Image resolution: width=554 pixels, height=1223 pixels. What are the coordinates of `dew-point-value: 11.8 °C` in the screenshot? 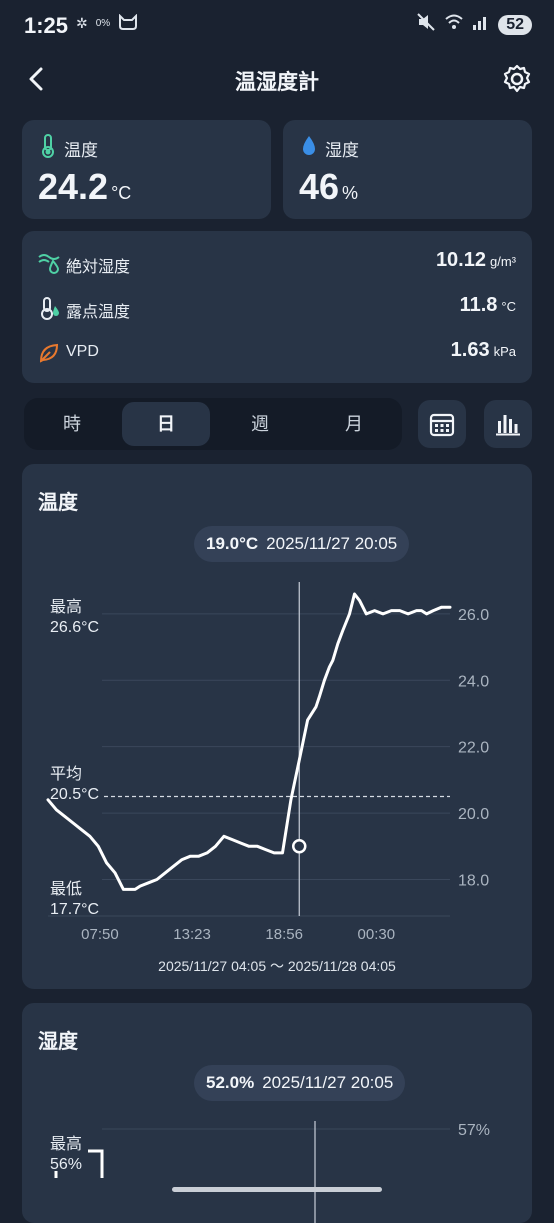 It's located at (487, 305).